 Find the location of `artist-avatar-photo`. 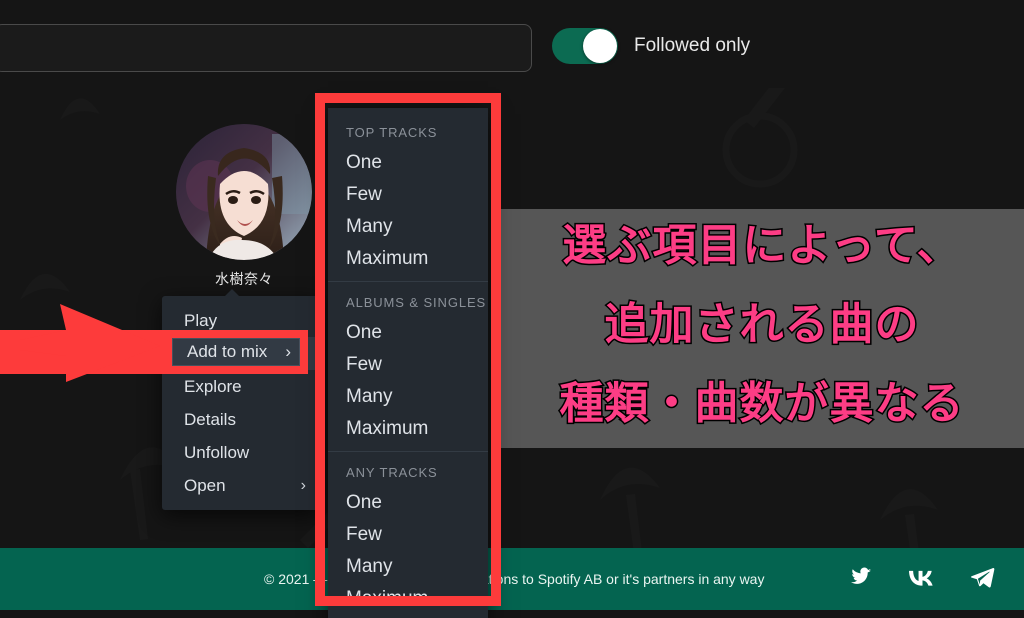

artist-avatar-photo is located at coordinates (244, 192).